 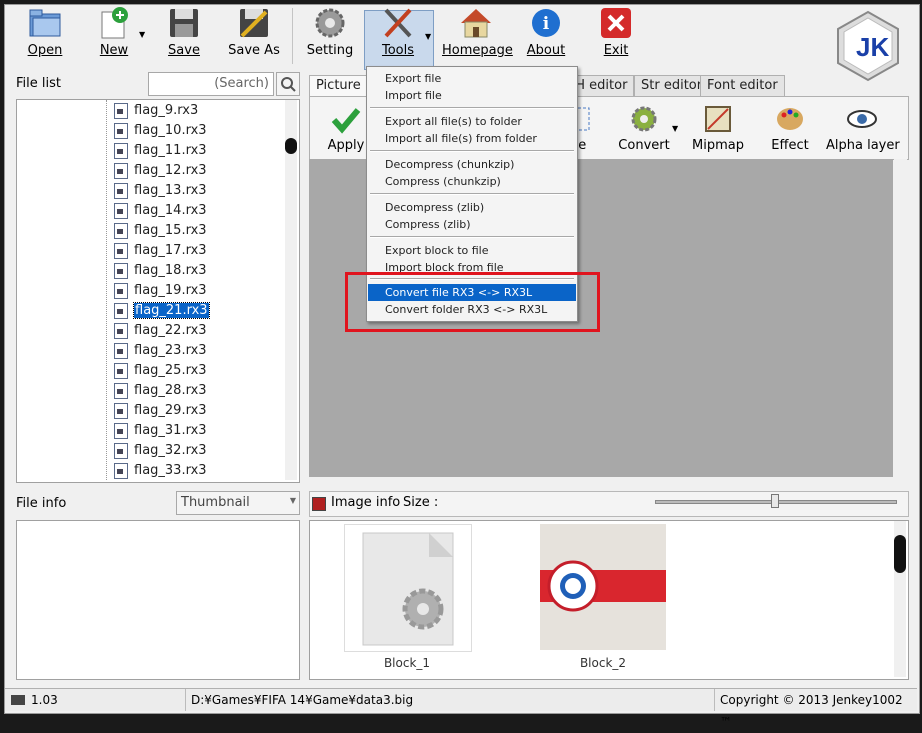 I want to click on list-item: flag_9.rx3, so click(x=156, y=111).